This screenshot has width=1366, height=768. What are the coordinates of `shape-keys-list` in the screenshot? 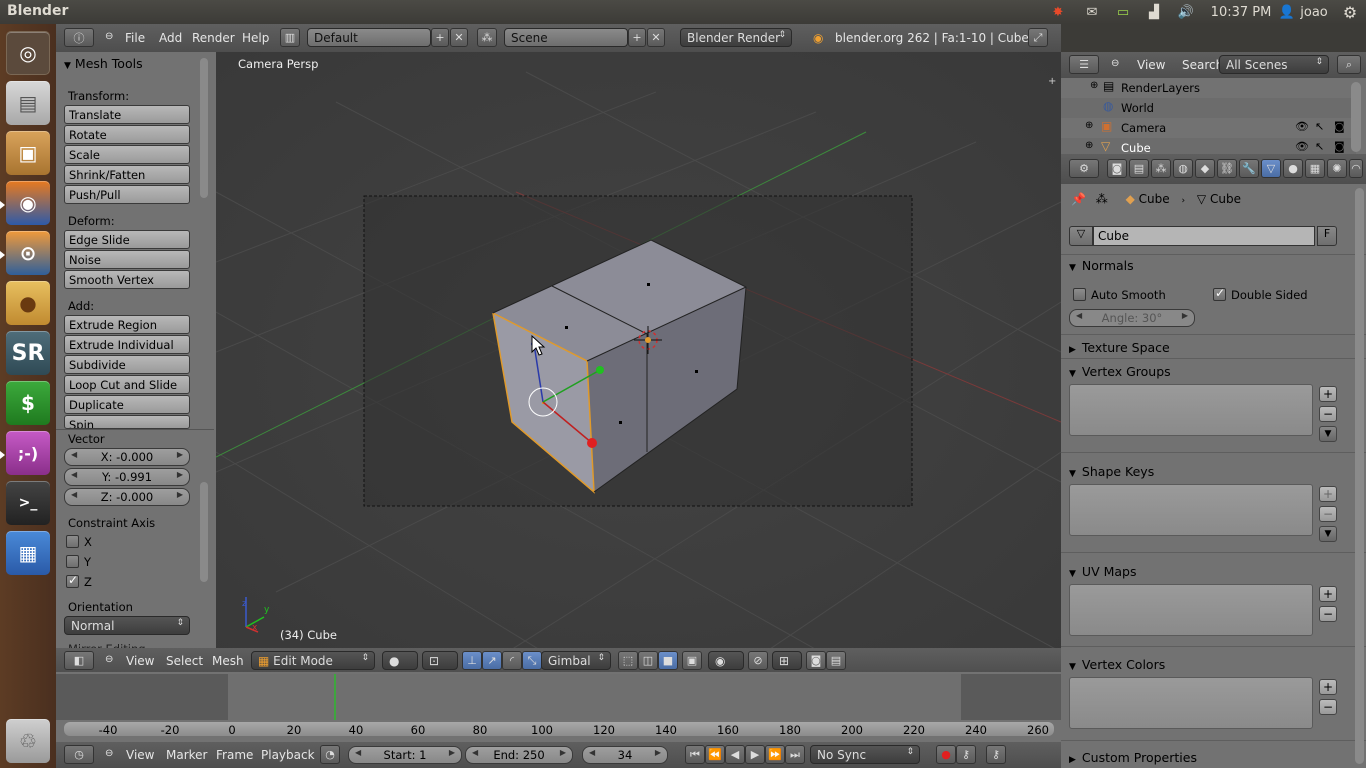 It's located at (1191, 510).